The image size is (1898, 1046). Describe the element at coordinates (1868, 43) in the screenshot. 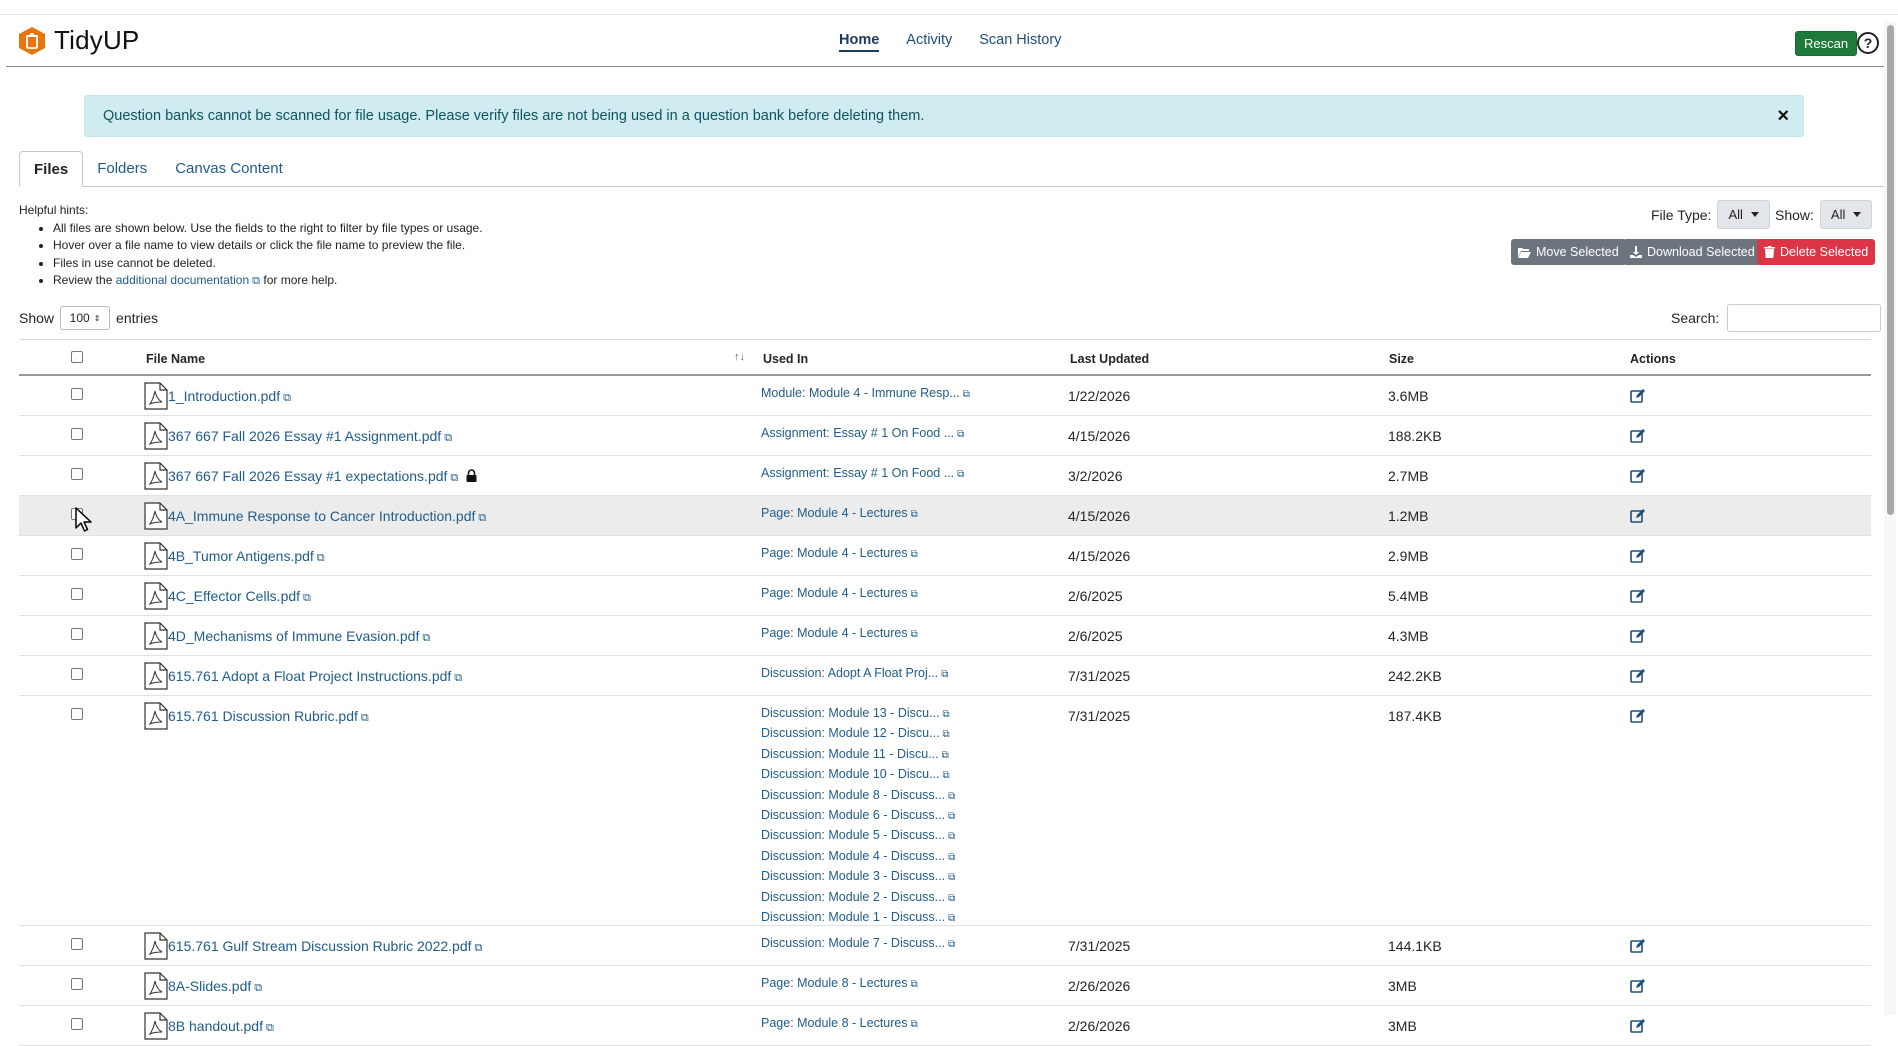

I see `help-icon: ?` at that location.